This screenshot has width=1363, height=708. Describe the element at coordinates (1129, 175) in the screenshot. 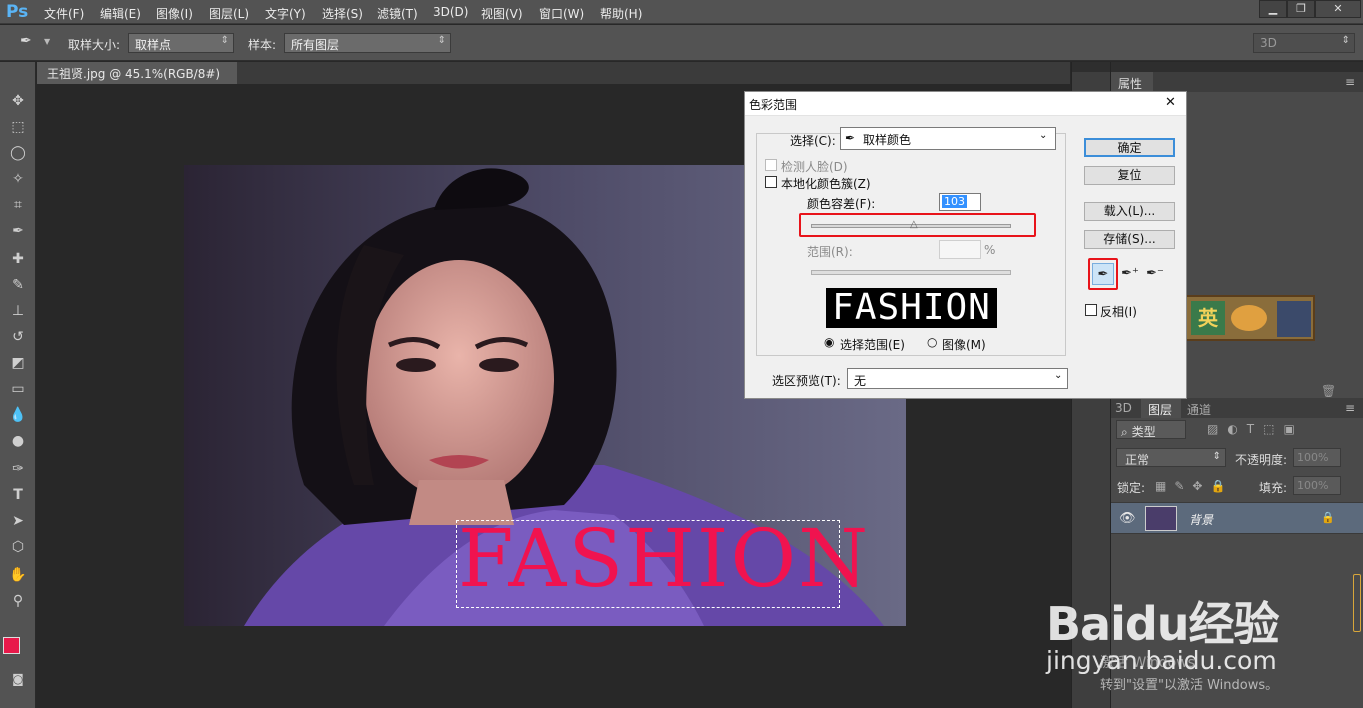

I see `reset-button: 复位` at that location.